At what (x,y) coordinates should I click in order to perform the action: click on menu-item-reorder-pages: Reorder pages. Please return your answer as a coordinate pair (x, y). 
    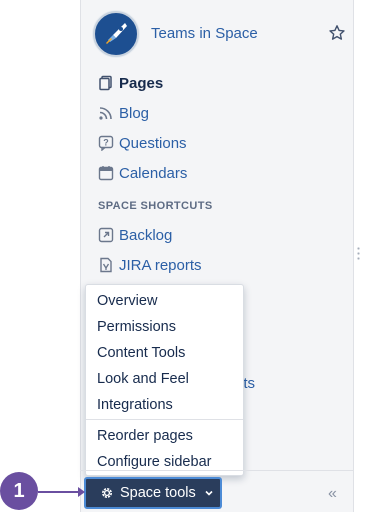
    Looking at the image, I should click on (145, 436).